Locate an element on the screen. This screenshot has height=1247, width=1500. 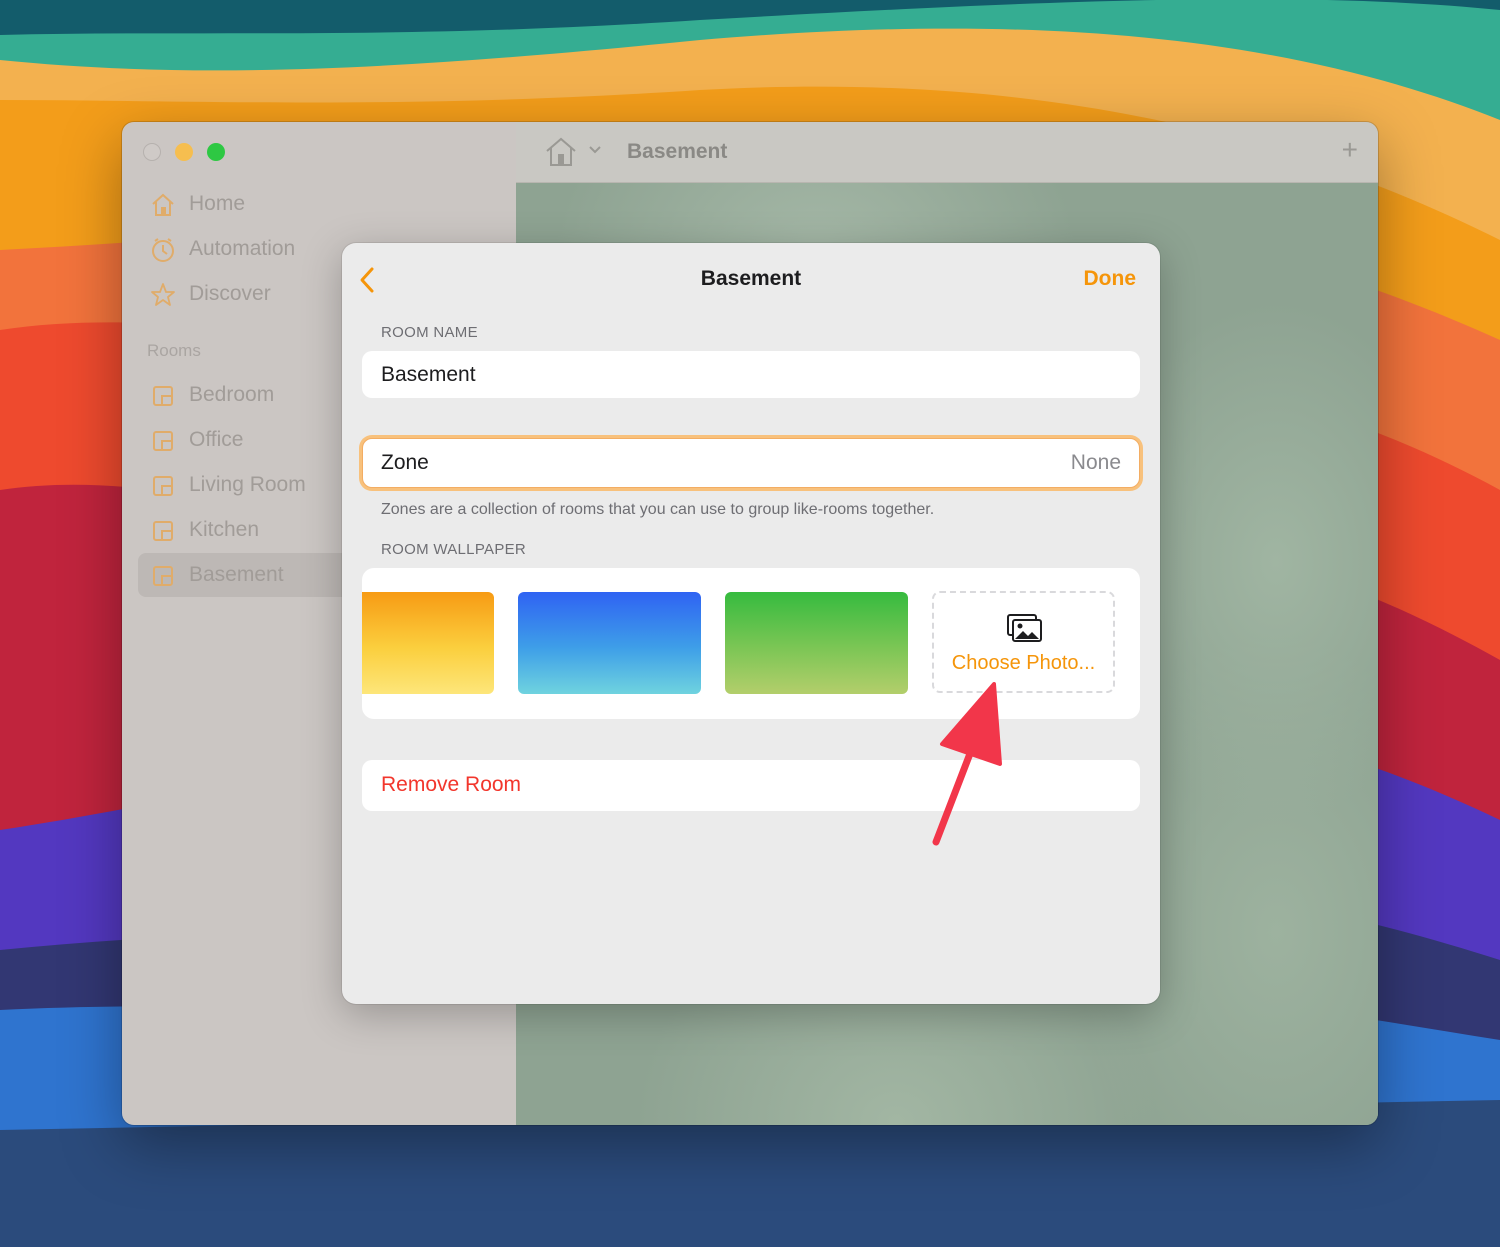
sidebar-item-label: Living Room is located at coordinates (247, 484).